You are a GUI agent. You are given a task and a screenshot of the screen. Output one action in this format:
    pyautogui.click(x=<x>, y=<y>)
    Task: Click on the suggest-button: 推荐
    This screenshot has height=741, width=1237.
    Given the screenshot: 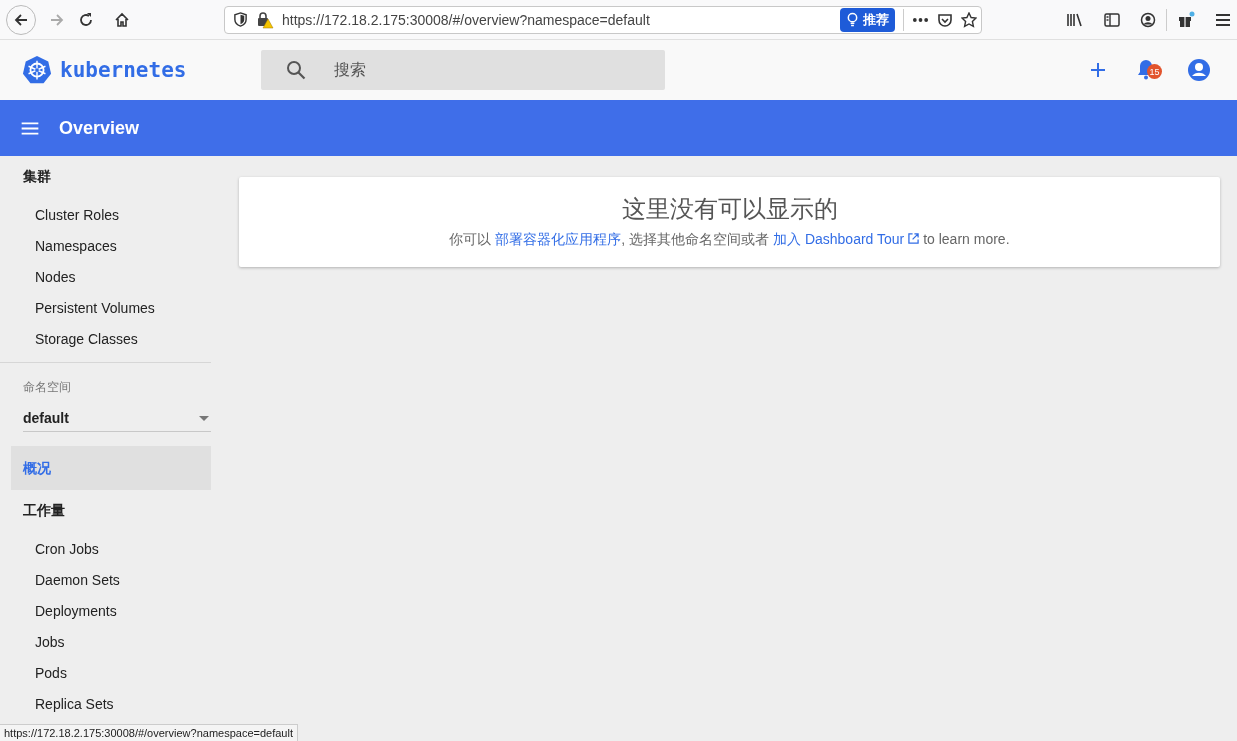 What is the action you would take?
    pyautogui.click(x=867, y=19)
    